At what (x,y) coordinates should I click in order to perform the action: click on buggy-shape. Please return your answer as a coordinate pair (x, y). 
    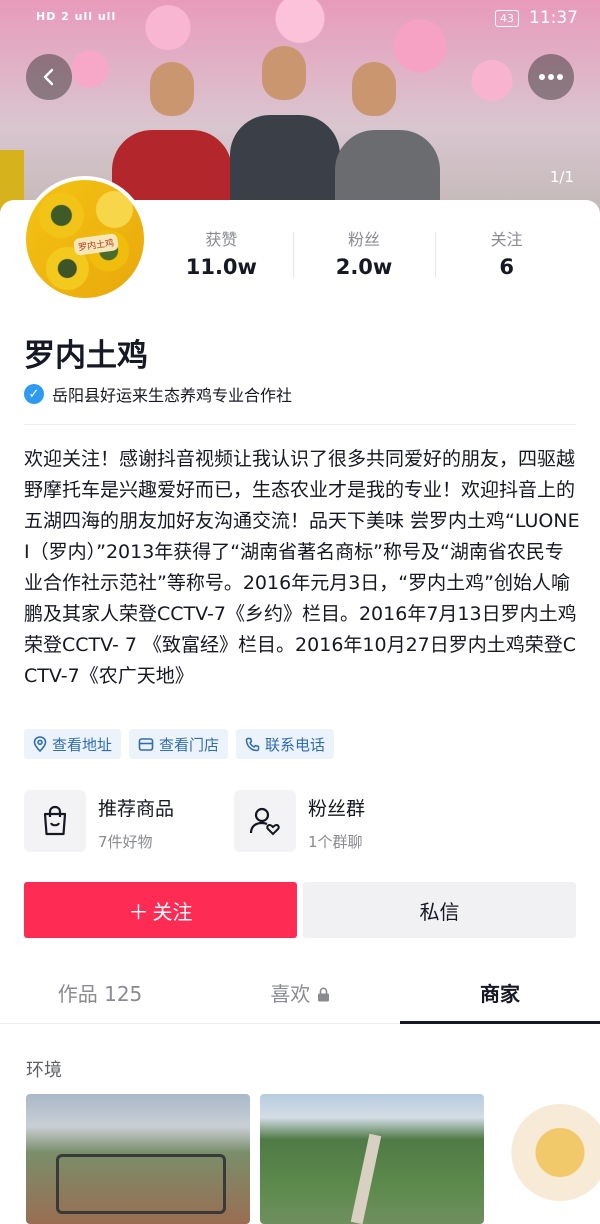
    Looking at the image, I should click on (141, 1184).